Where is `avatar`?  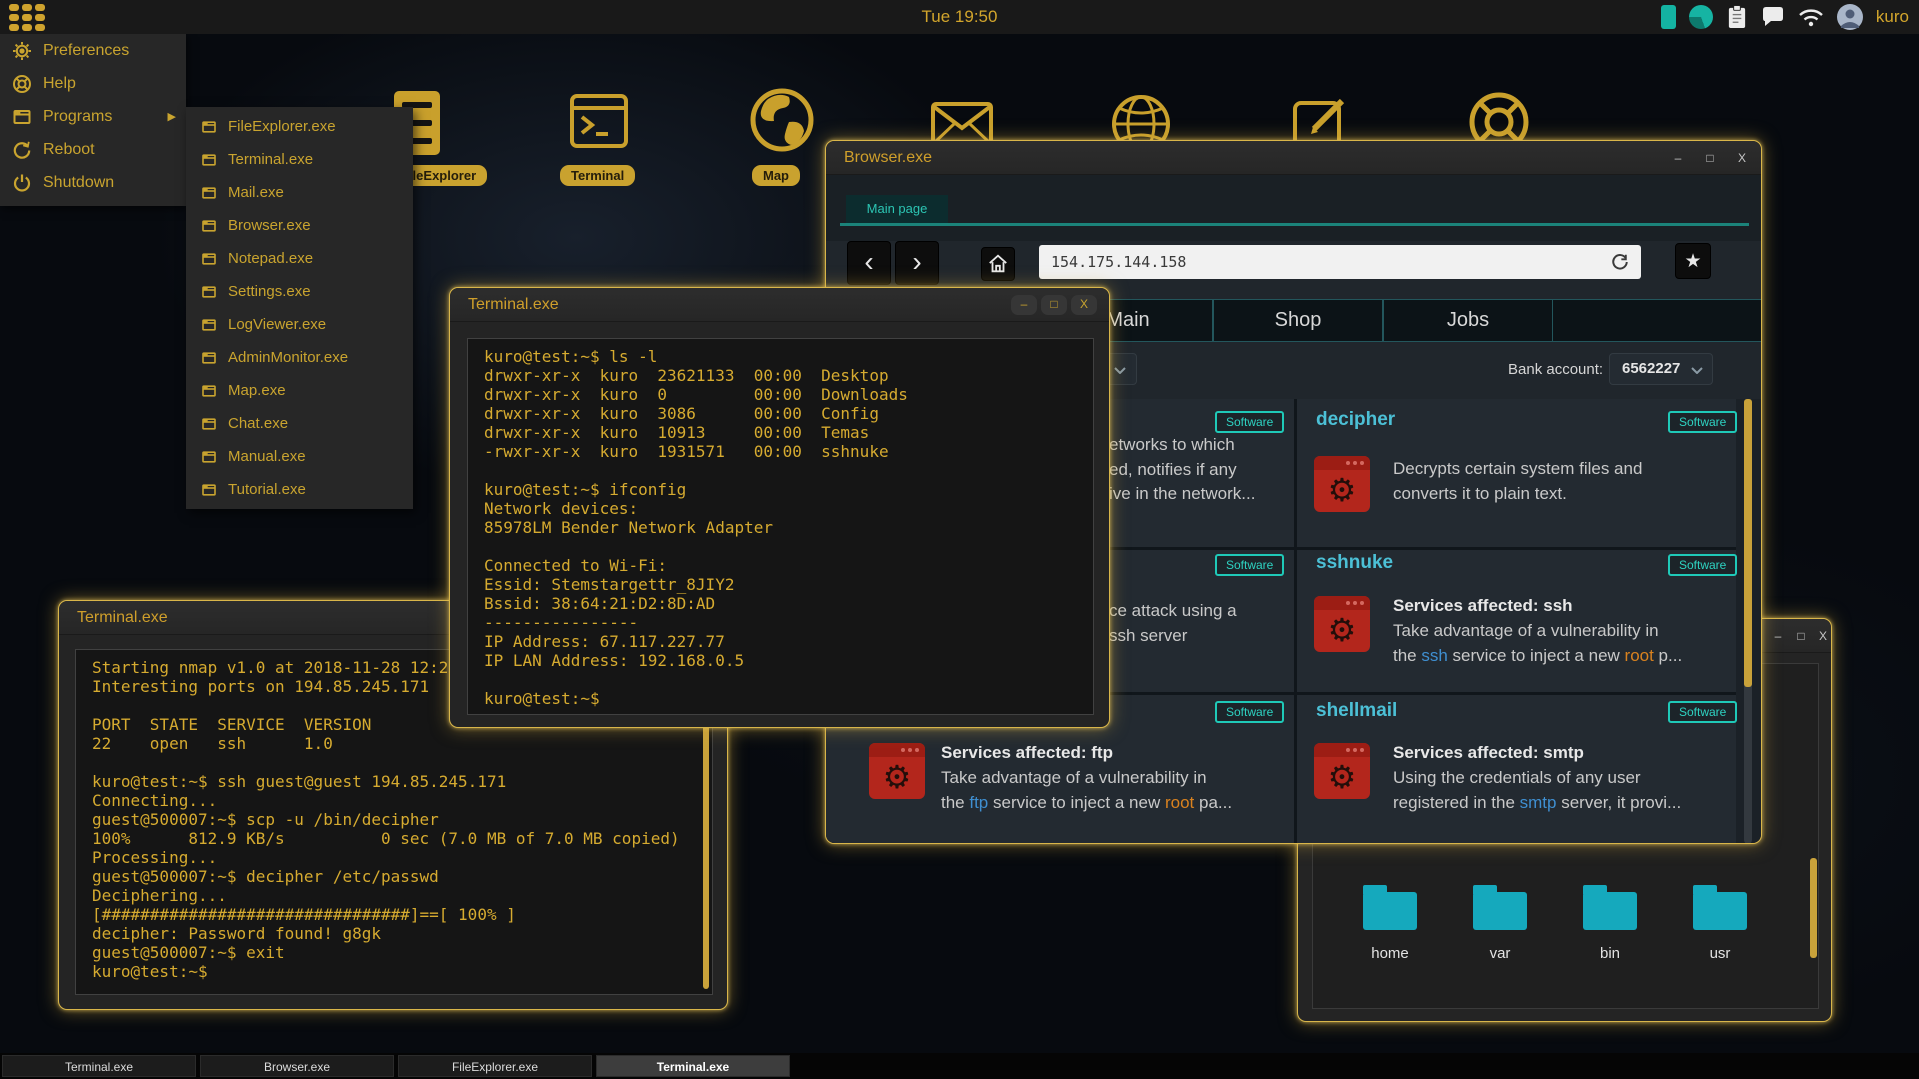 avatar is located at coordinates (1849, 17).